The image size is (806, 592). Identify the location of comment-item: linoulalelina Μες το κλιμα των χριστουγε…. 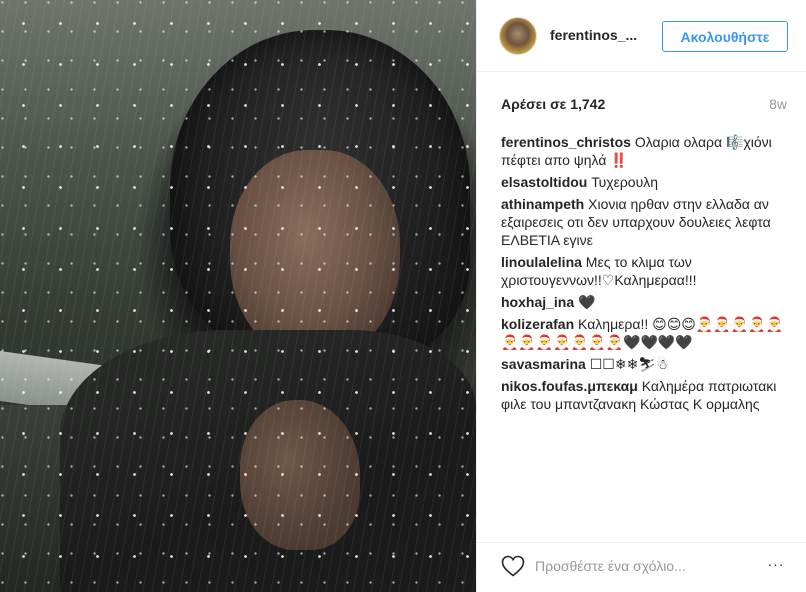
(646, 271).